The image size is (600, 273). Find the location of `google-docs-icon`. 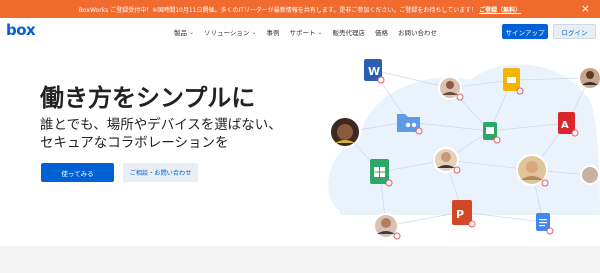

google-docs-icon is located at coordinates (545, 224).